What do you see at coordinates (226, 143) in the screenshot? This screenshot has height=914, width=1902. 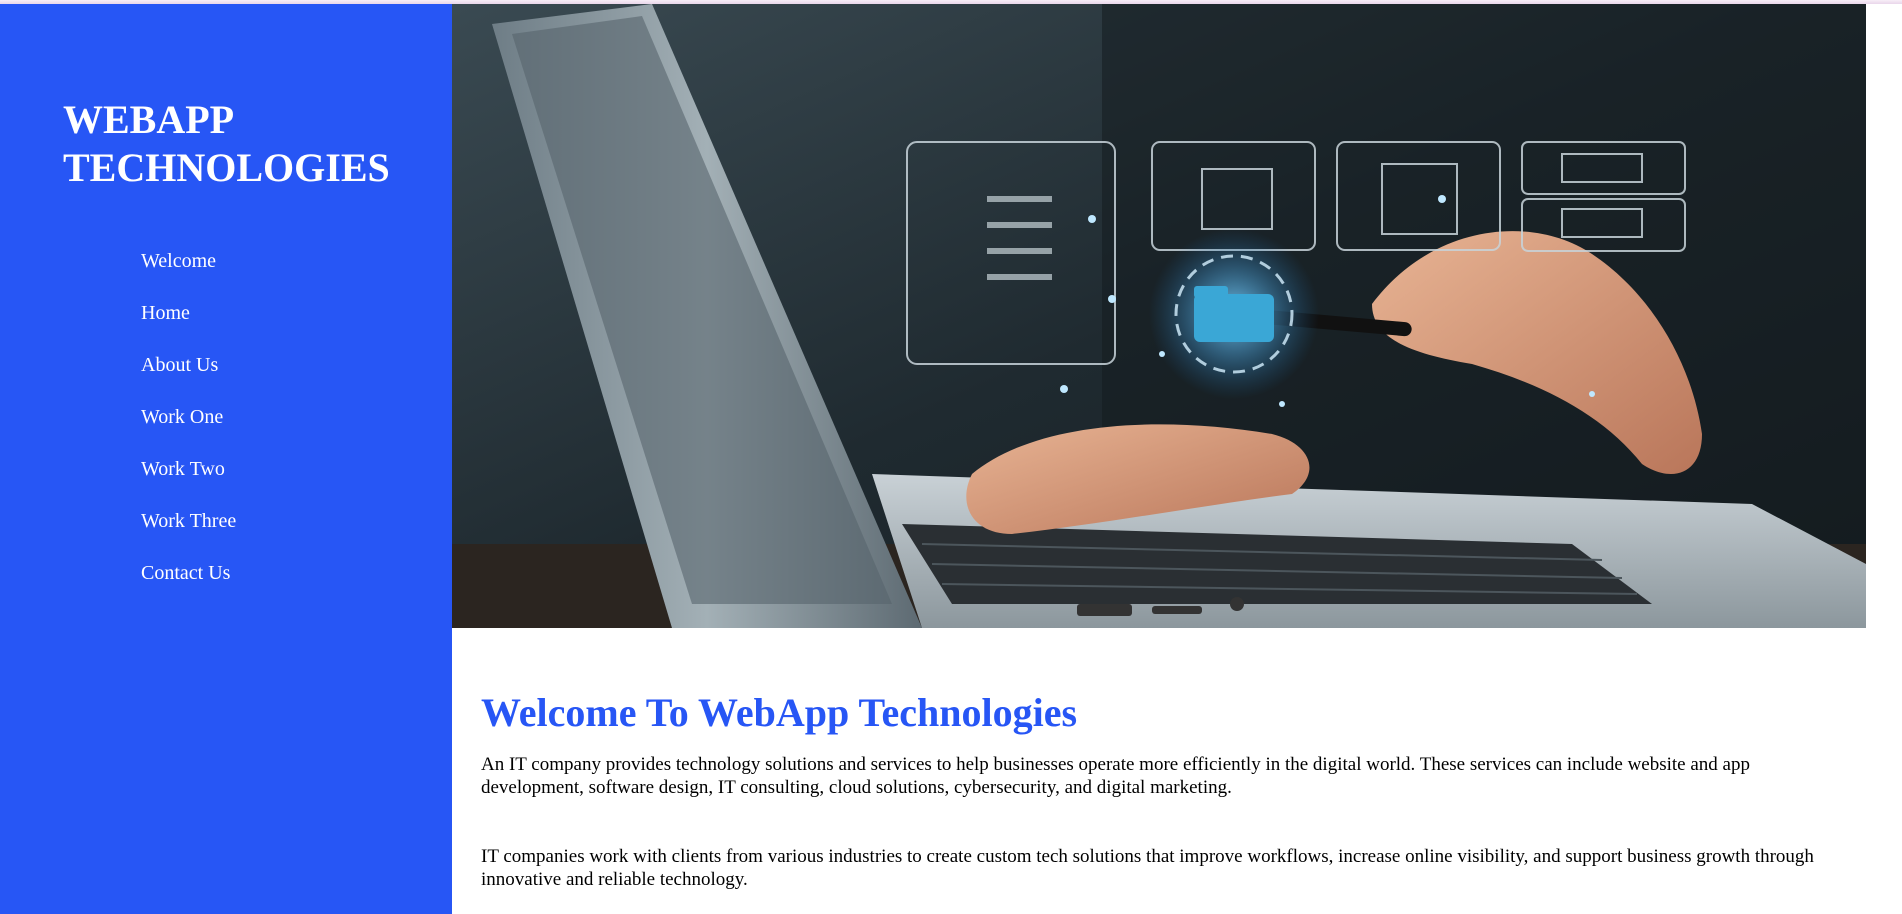 I see `brand-title: WEBAPP TECHNOLOGIES` at bounding box center [226, 143].